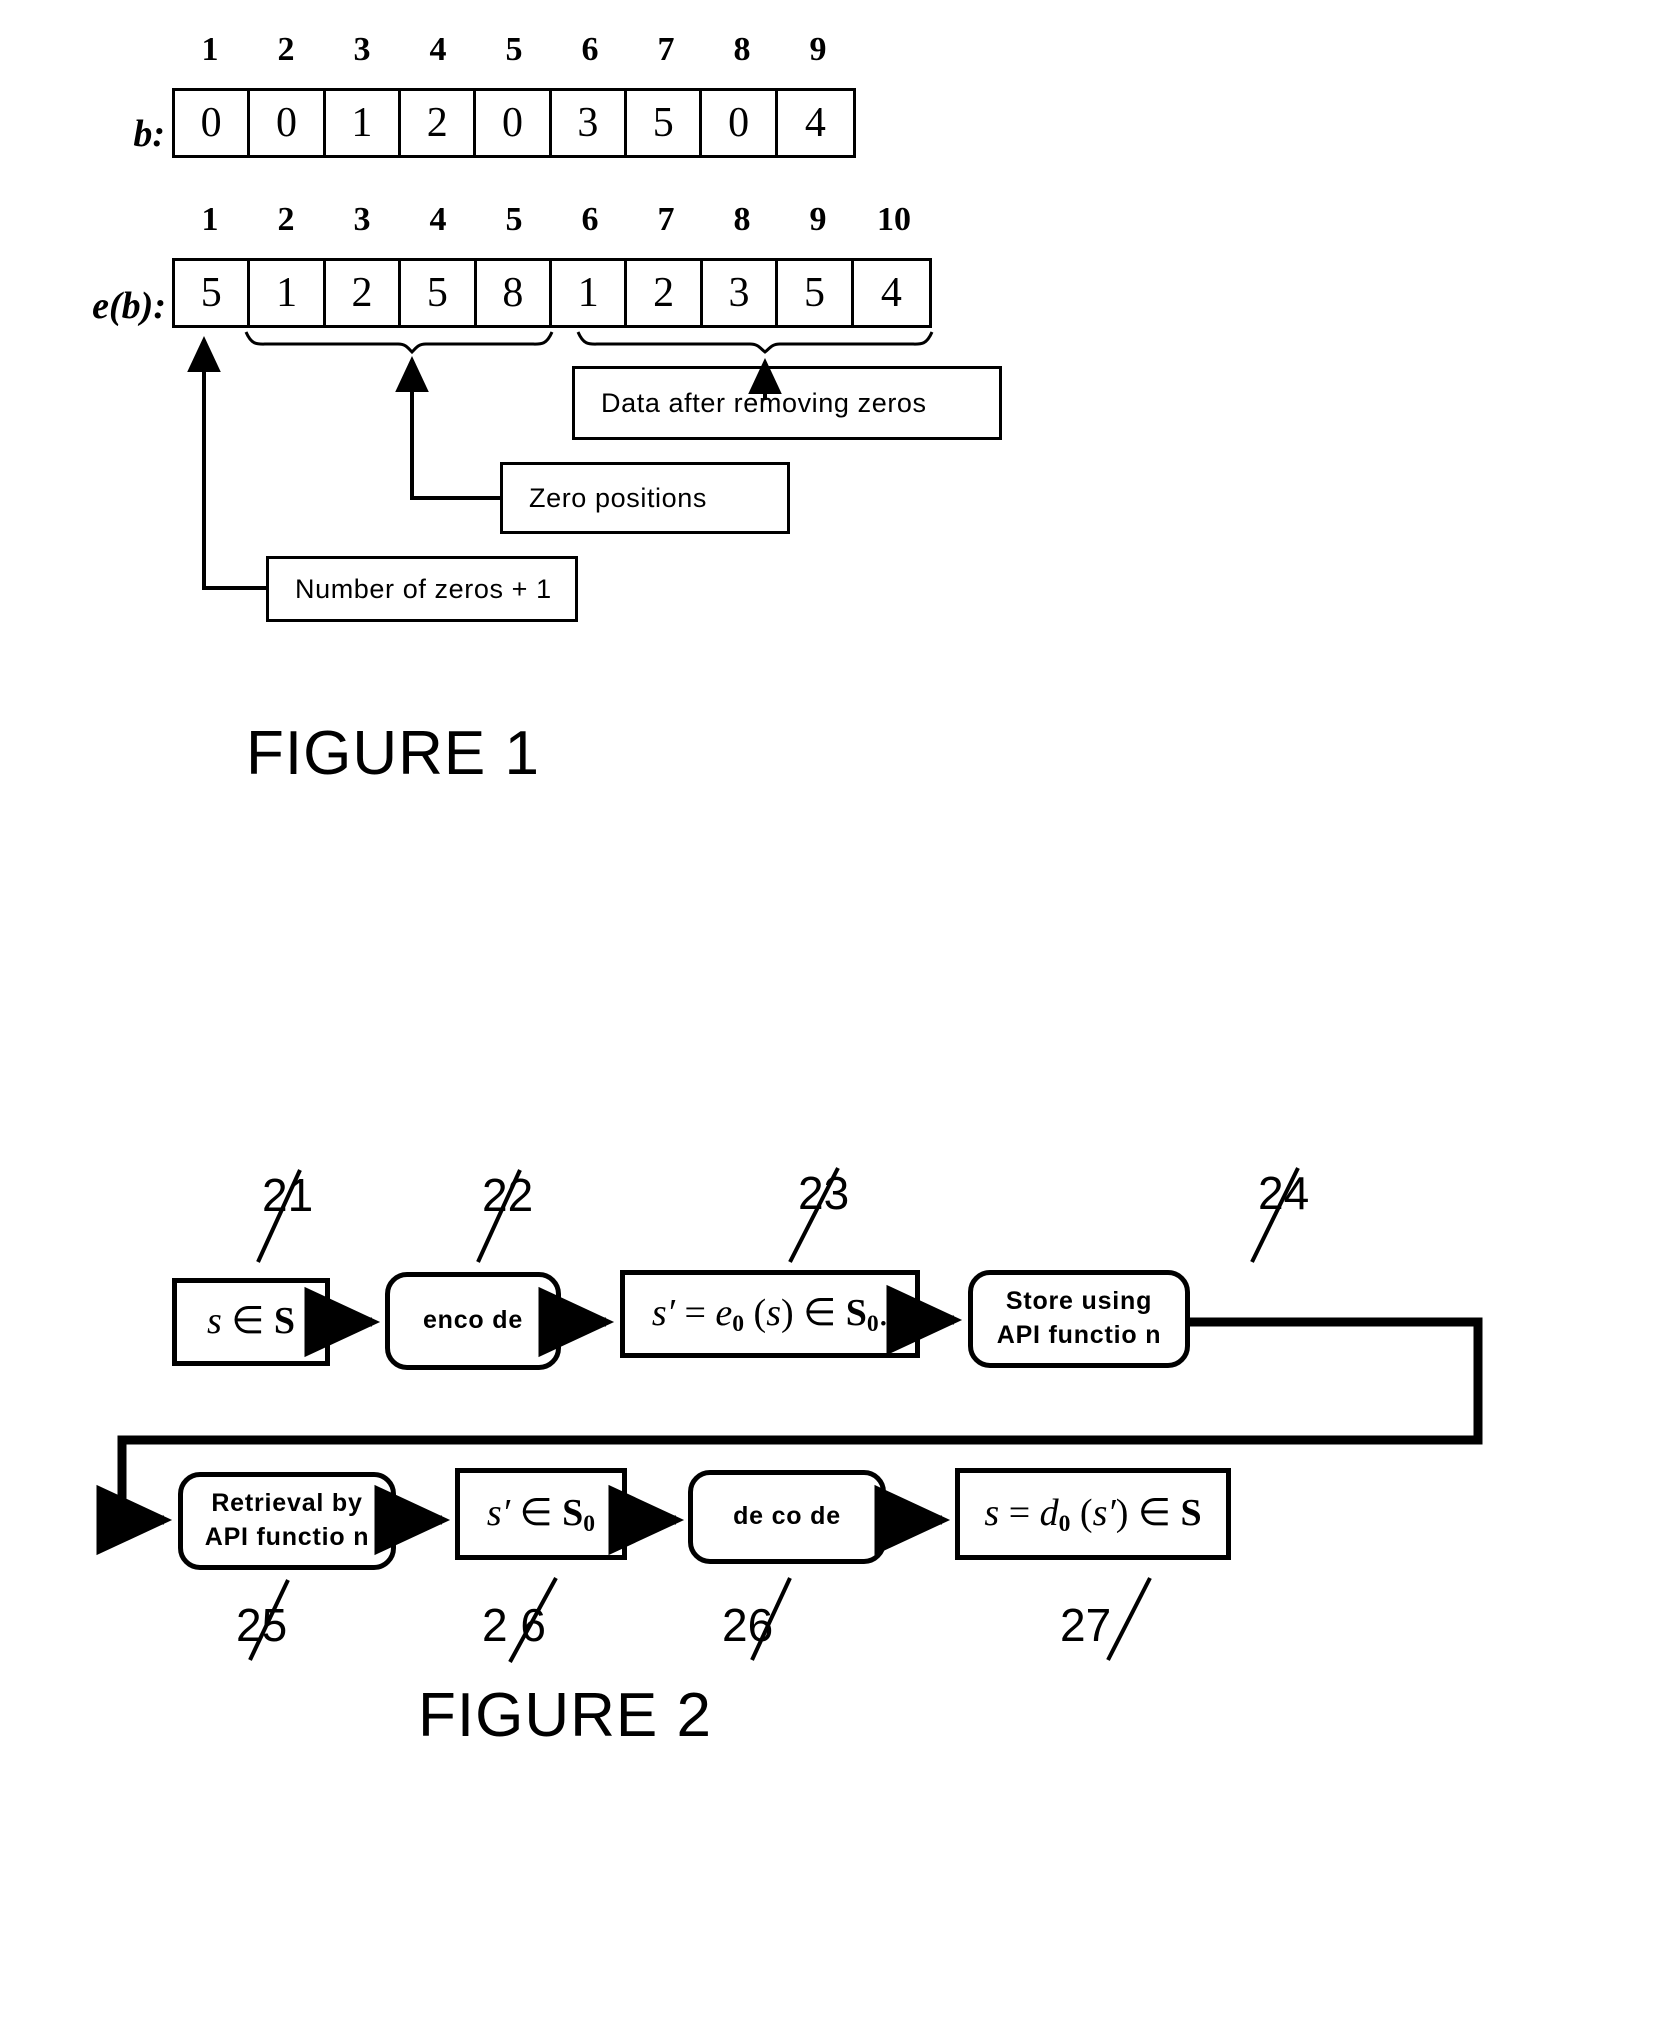  What do you see at coordinates (748, 1625) in the screenshot?
I see `ref-numeral-26: 26` at bounding box center [748, 1625].